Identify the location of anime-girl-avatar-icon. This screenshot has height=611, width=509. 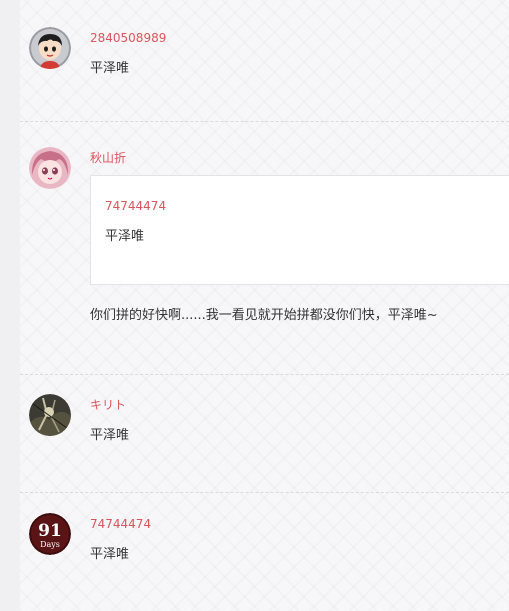
(50, 168).